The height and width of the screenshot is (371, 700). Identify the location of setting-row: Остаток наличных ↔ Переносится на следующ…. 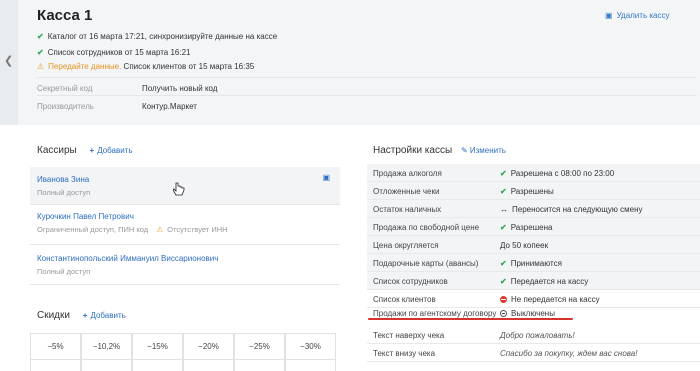
(533, 209).